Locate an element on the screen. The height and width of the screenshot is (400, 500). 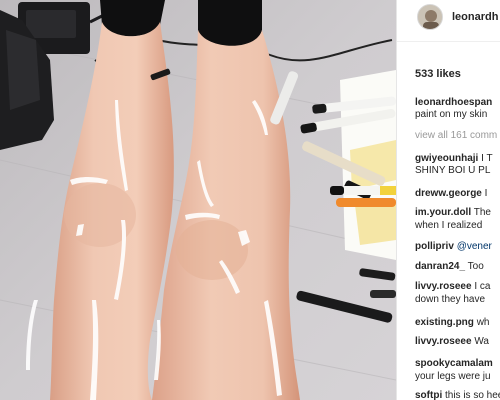
comment-mention: @vener is located at coordinates (474, 246).